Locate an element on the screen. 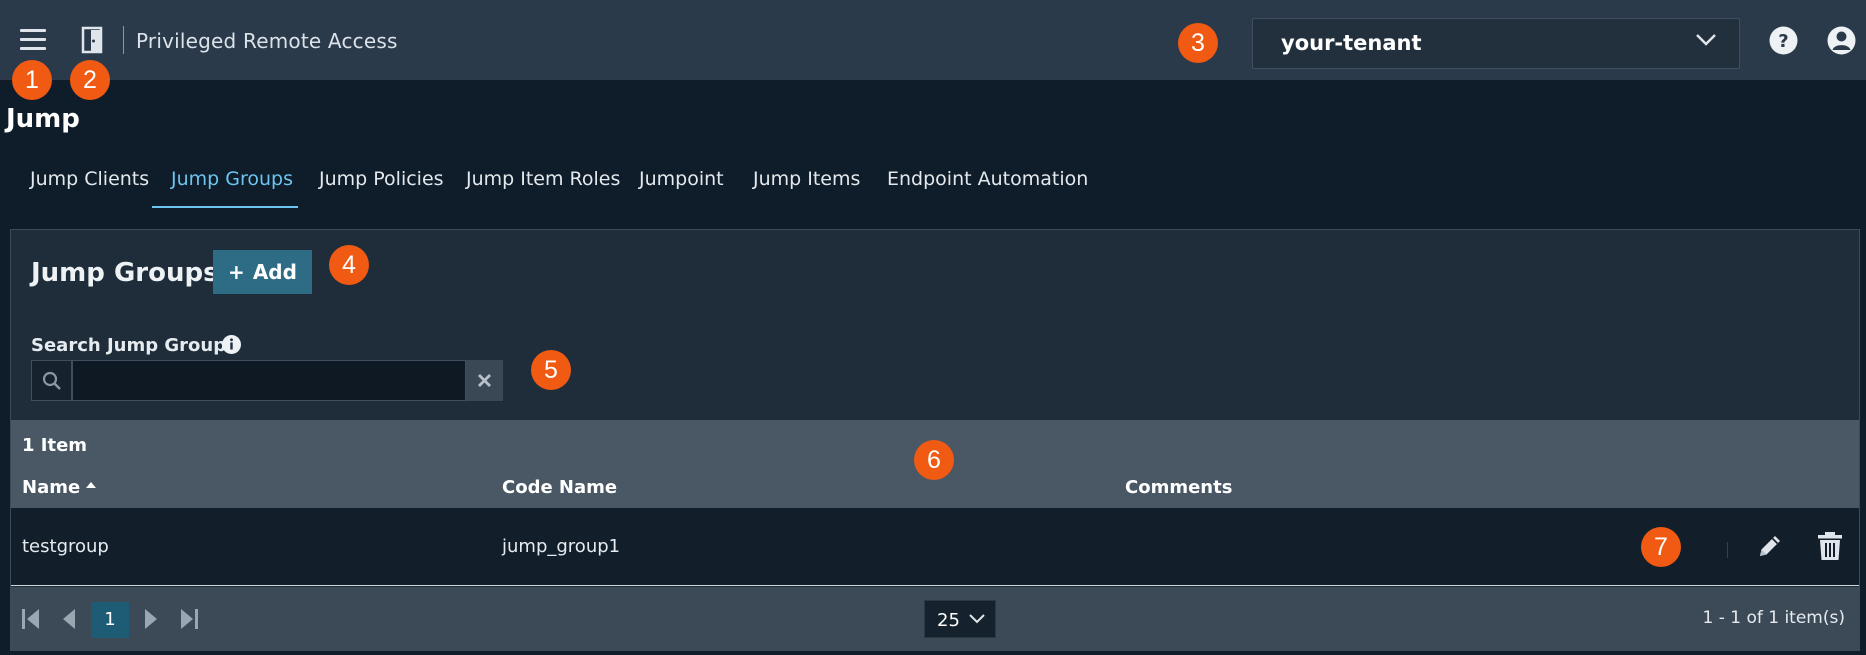  column-header-name-label: Name is located at coordinates (51, 487).